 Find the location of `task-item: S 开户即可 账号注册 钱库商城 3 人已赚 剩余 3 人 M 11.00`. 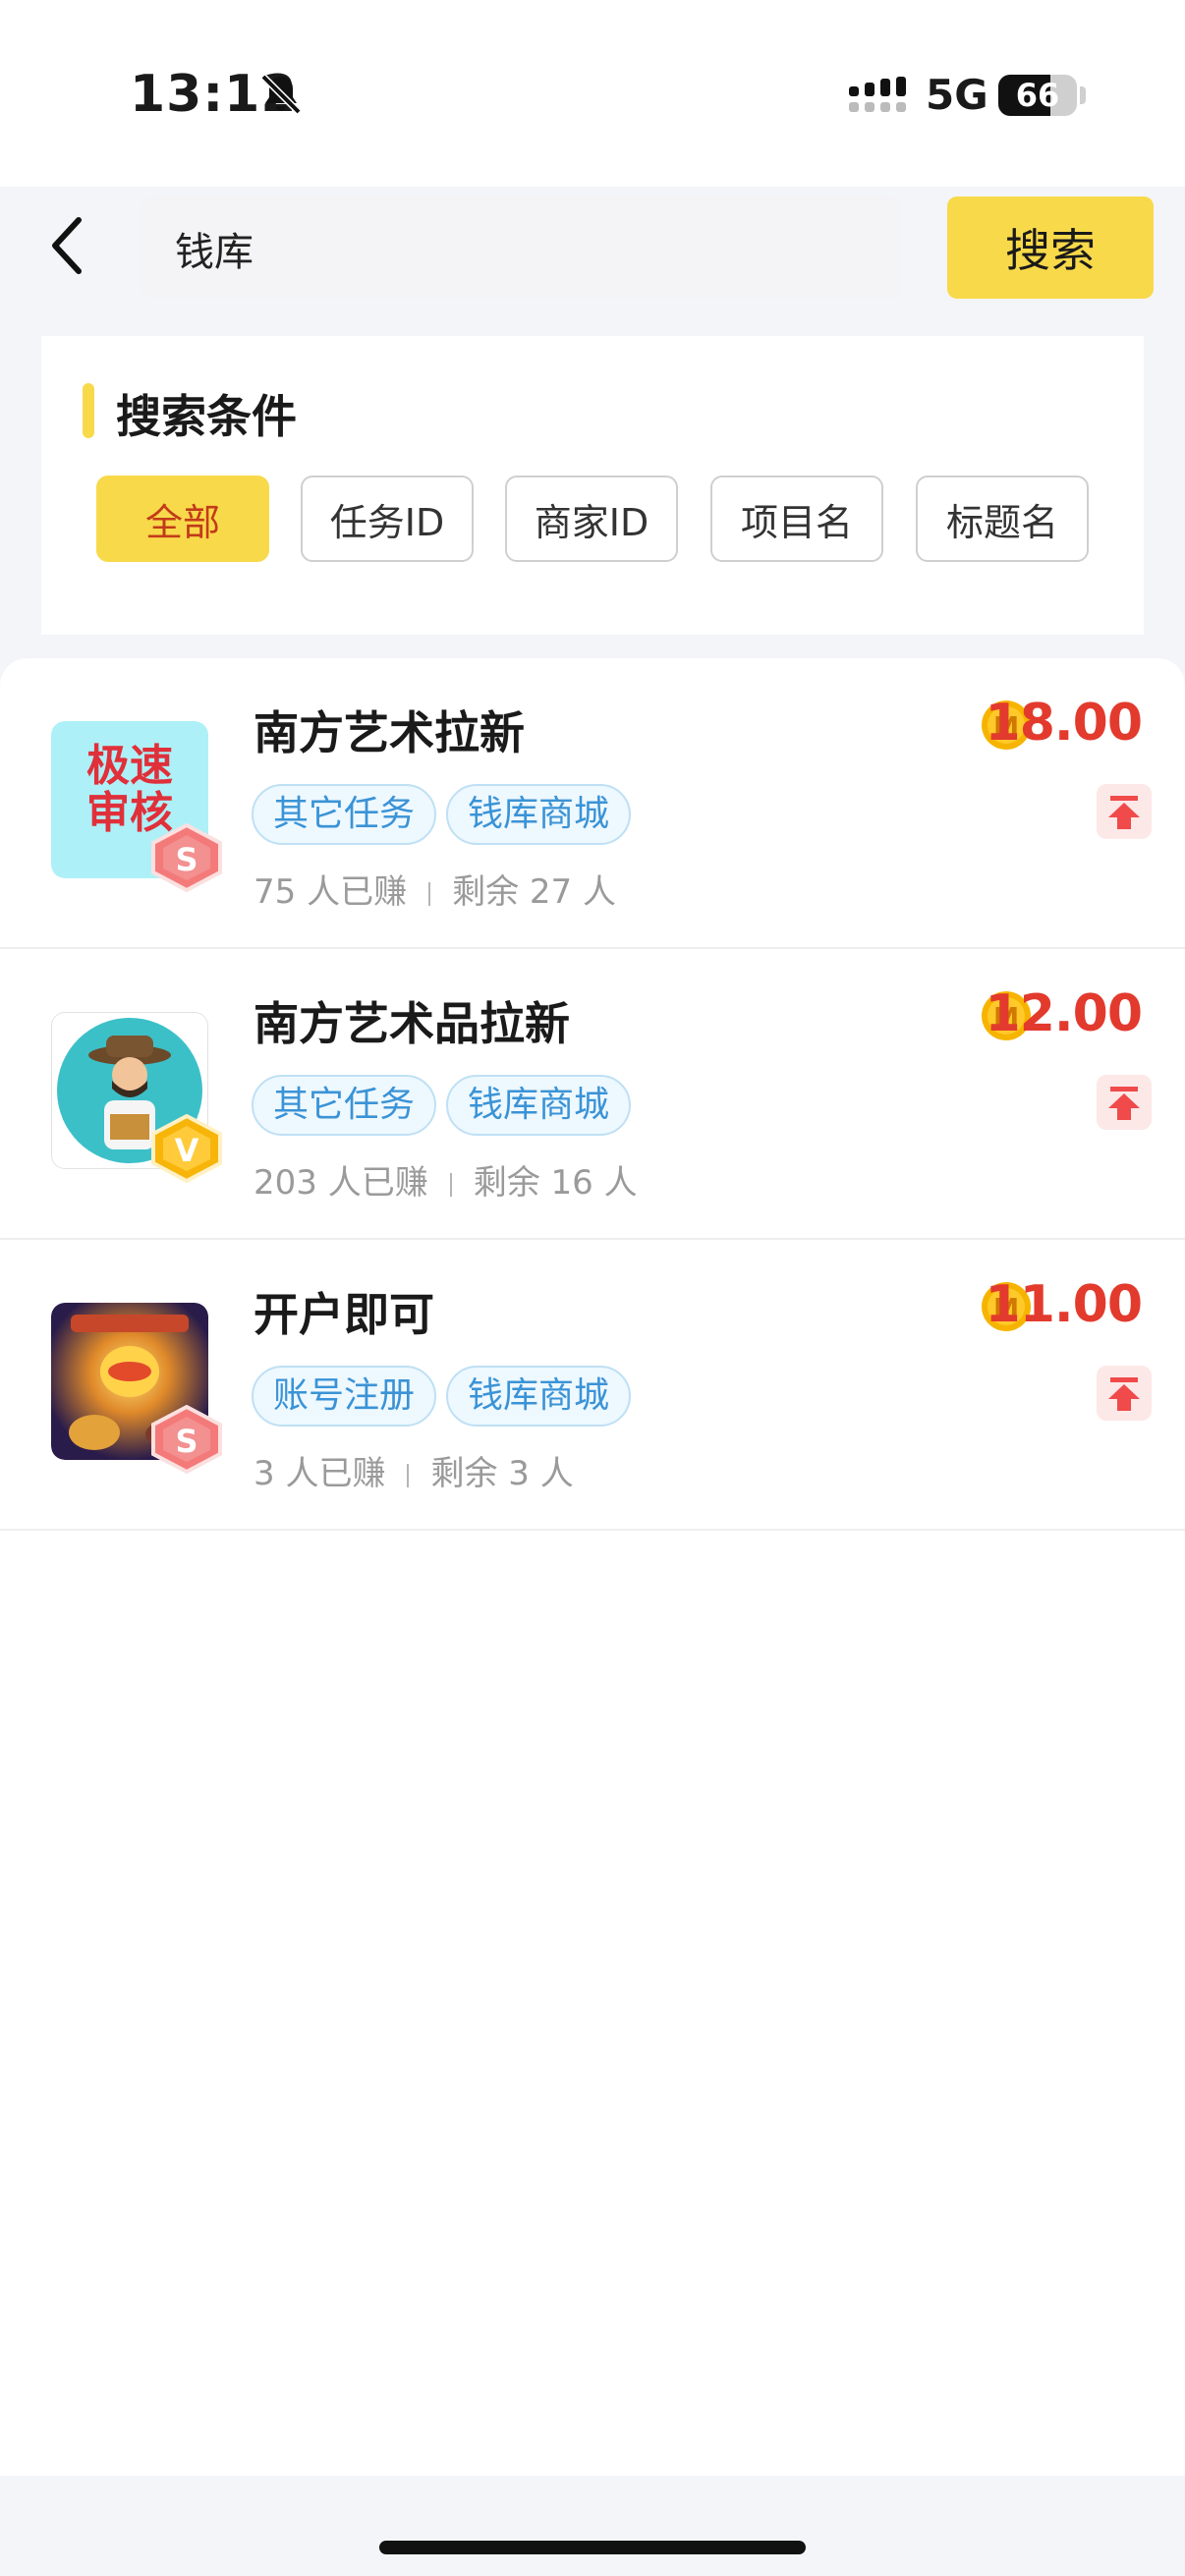

task-item: S 开户即可 账号注册 钱库商城 3 人已赚 剩余 3 人 M 11.00 is located at coordinates (592, 1385).